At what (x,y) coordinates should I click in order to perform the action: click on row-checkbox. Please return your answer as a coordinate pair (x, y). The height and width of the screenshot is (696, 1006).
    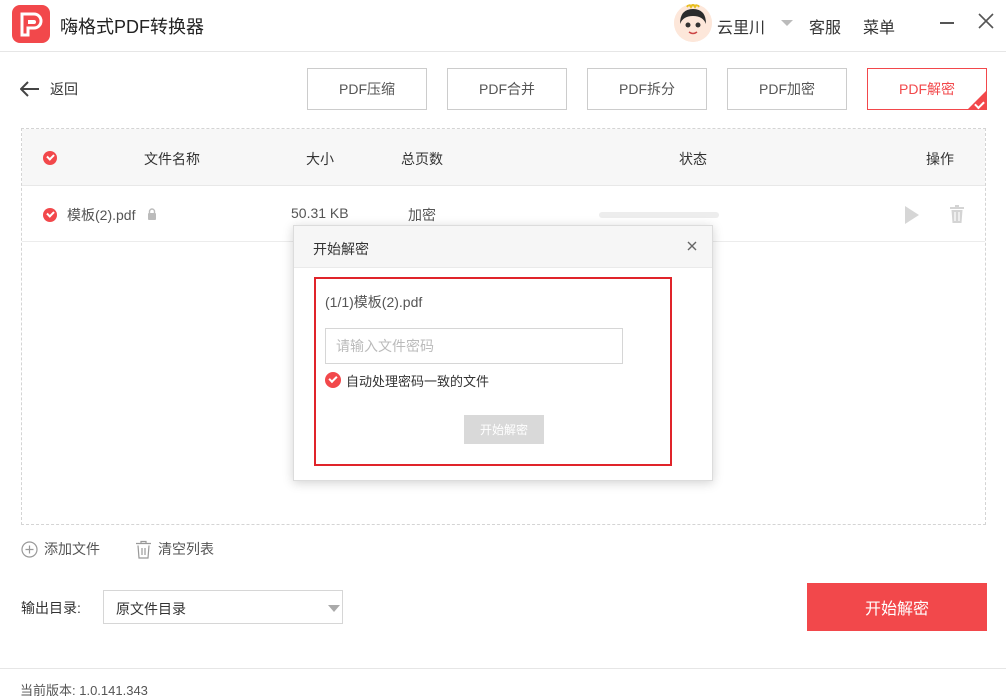
    Looking at the image, I should click on (50, 215).